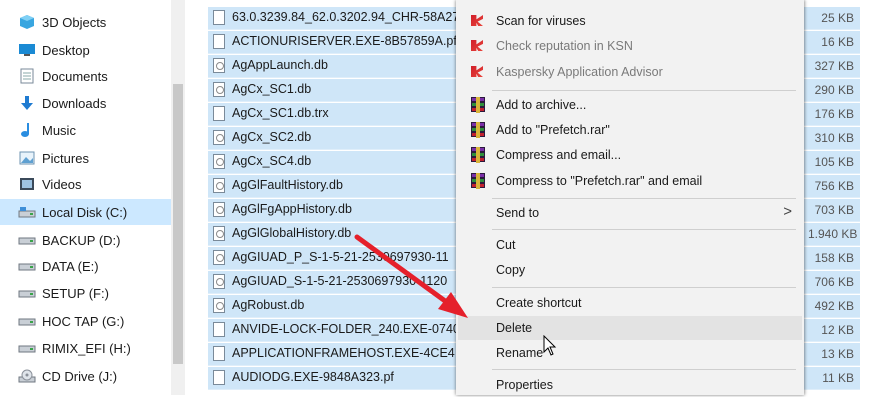 The image size is (869, 397). What do you see at coordinates (834, 66) in the screenshot?
I see `file-size: 327 KB` at bounding box center [834, 66].